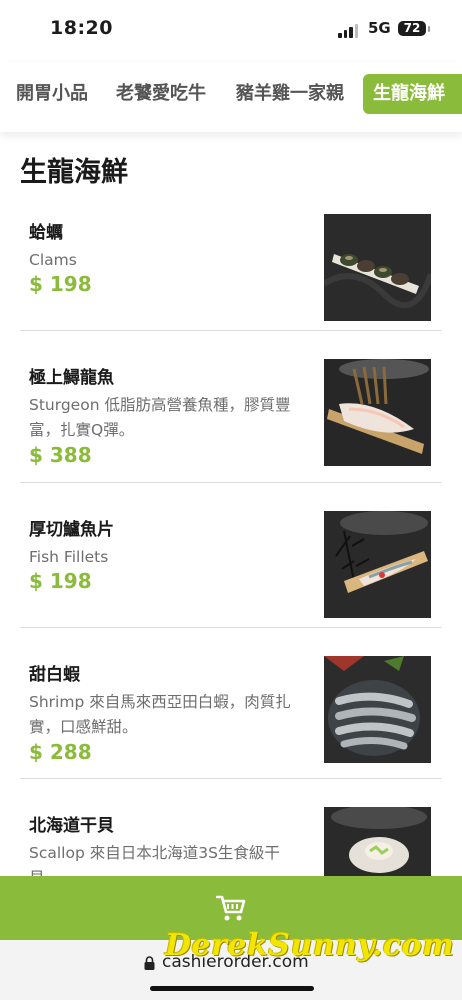 Image resolution: width=462 pixels, height=1000 pixels. Describe the element at coordinates (231, 270) in the screenshot. I see `menu-item-clams: 蛤蠣 Clams $ 198` at that location.